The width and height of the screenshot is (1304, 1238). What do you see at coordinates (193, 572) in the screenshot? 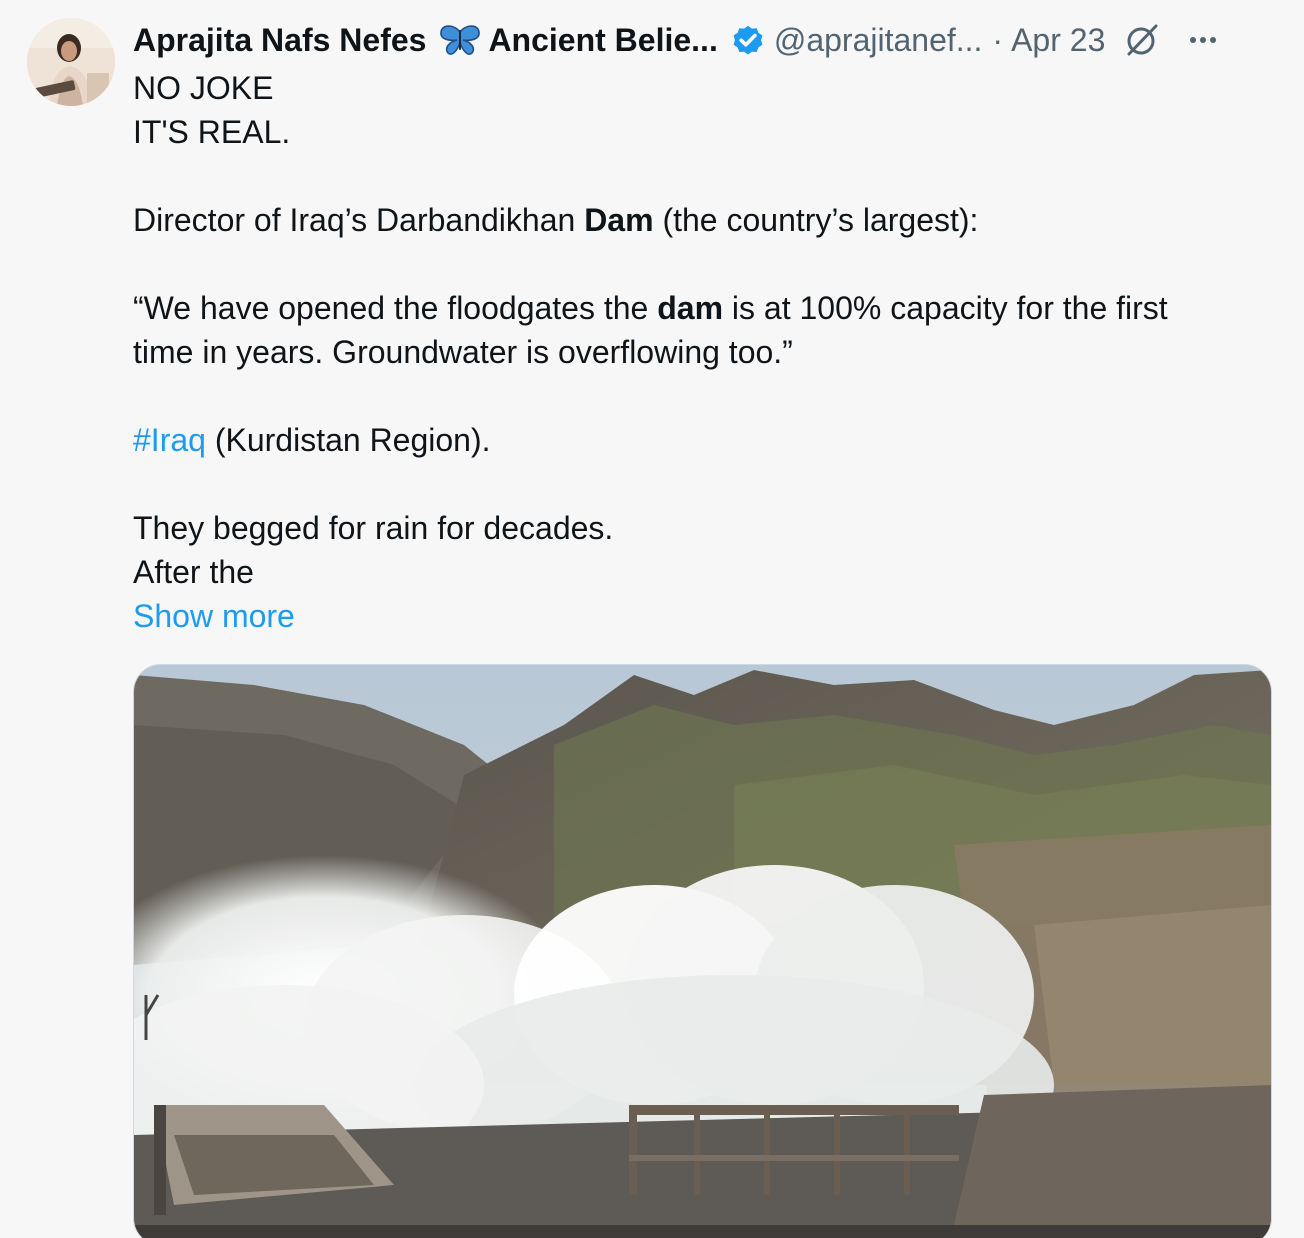
I see `text-line: After the` at bounding box center [193, 572].